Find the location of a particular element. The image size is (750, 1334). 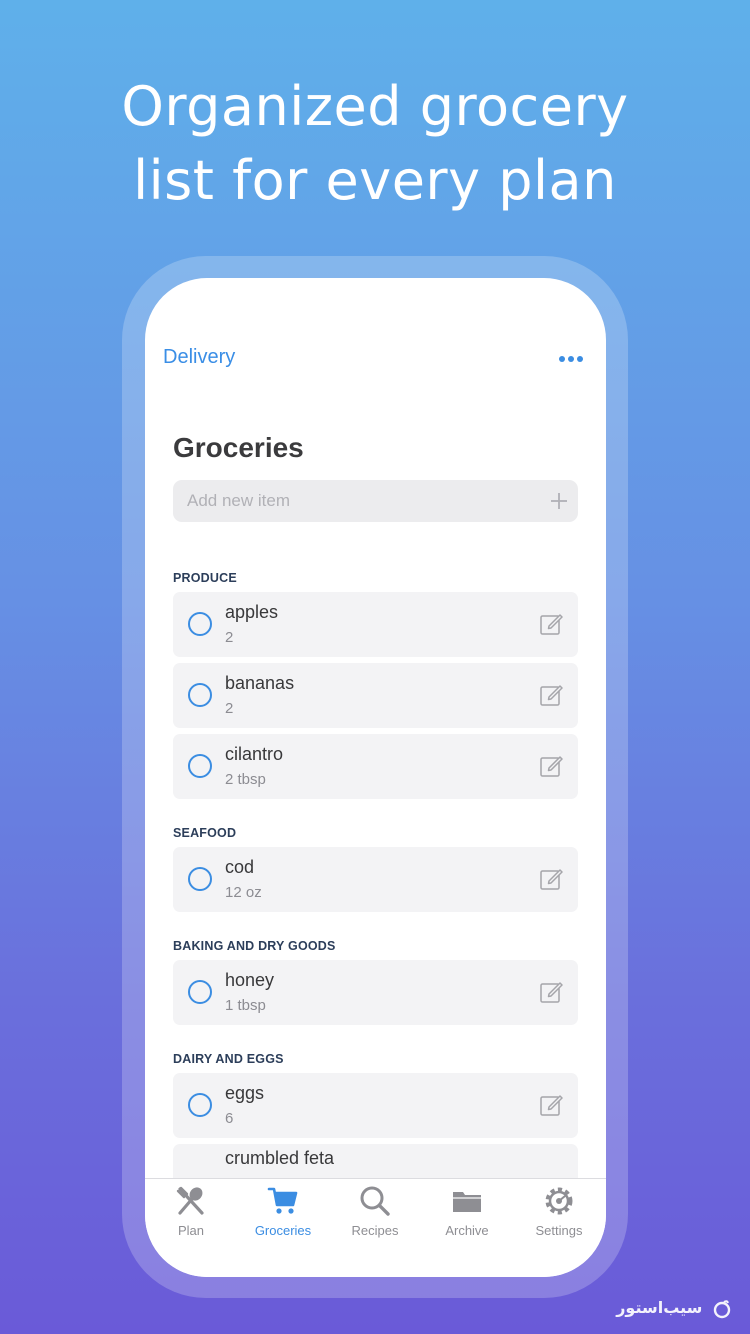

list-item: bananas 2 is located at coordinates (375, 695).